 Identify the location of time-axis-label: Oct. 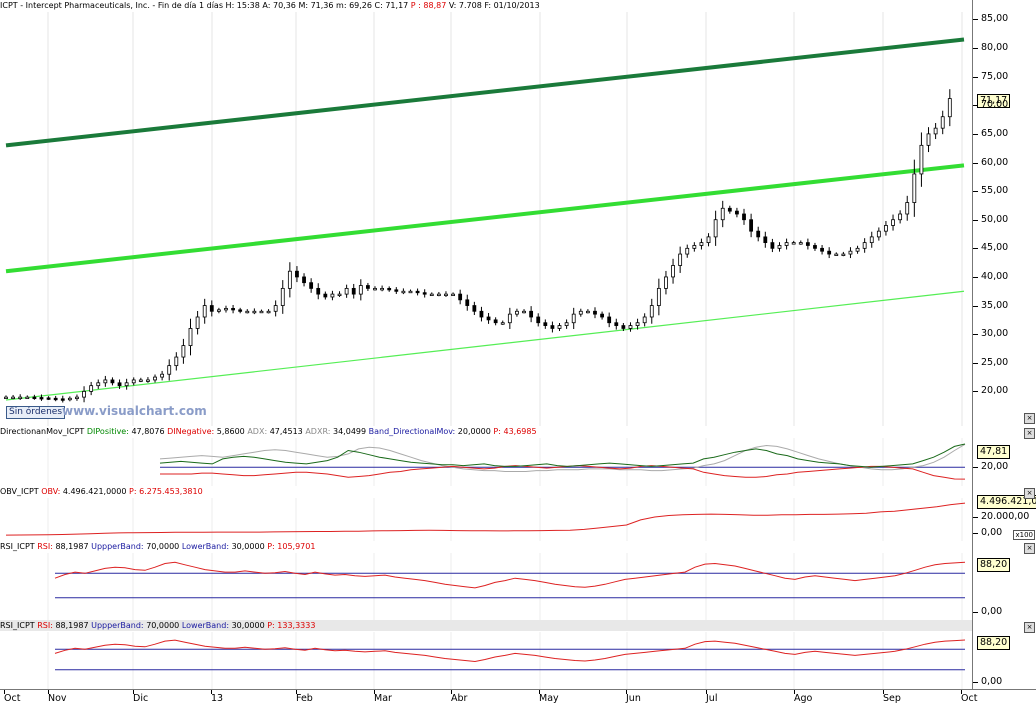
(969, 698).